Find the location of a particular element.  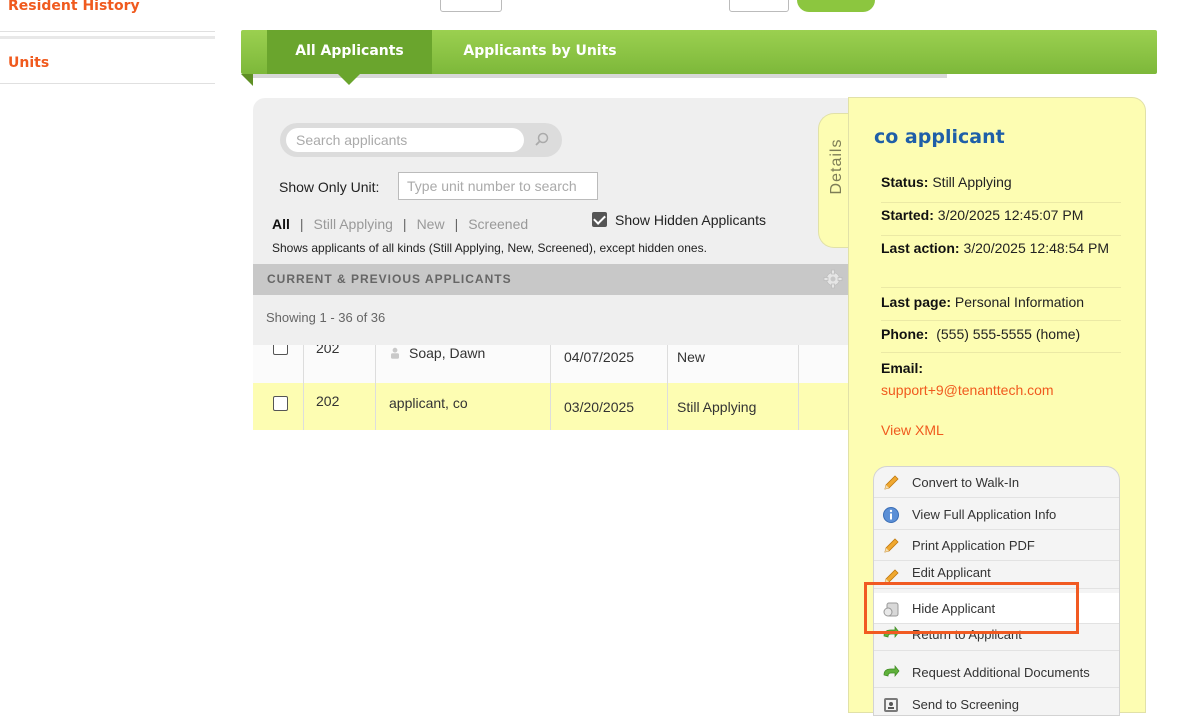

filter-all: All is located at coordinates (281, 224).